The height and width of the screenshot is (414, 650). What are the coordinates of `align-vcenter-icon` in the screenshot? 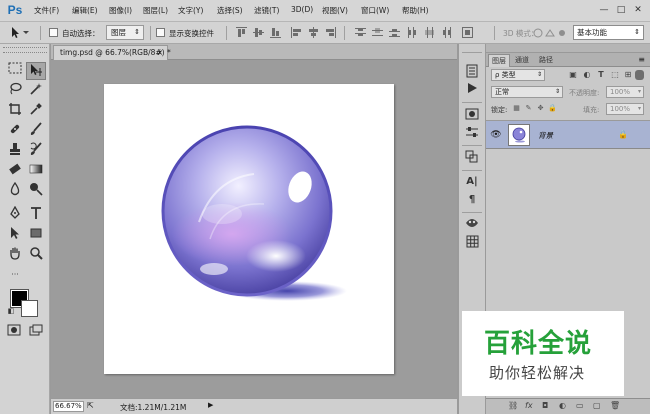 It's located at (258, 32).